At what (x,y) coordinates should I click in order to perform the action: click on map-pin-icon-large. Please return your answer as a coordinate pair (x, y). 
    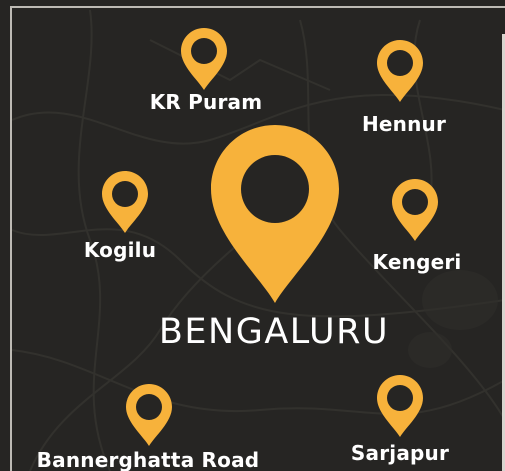
    Looking at the image, I should click on (275, 214).